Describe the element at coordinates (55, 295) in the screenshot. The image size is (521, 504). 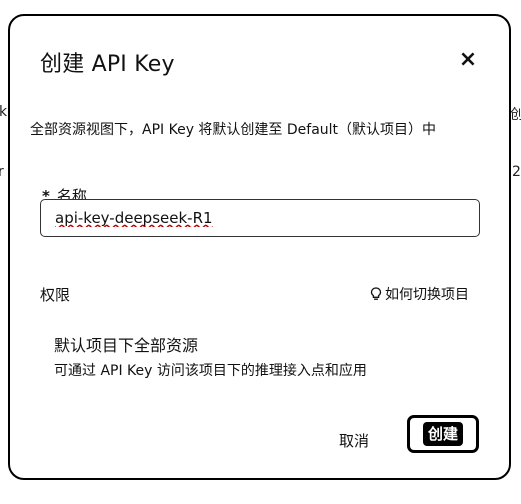
I see `permissions-label: 权限` at that location.